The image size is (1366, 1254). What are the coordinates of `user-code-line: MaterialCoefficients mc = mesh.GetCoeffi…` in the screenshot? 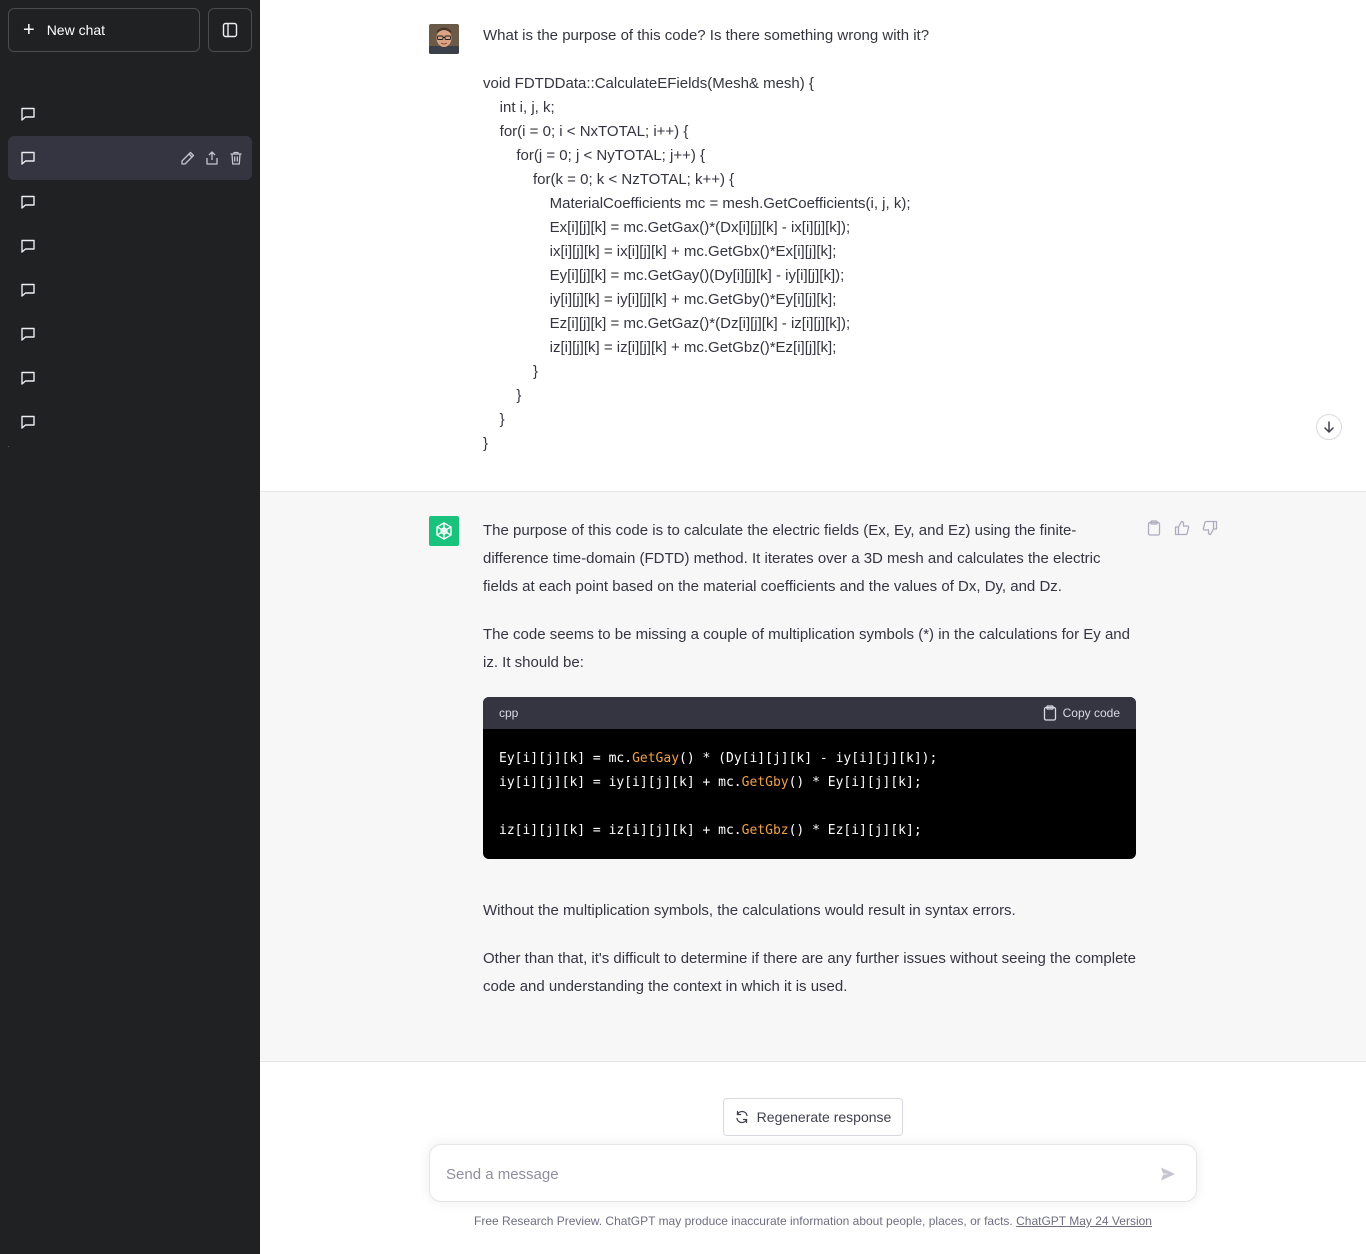 It's located at (697, 203).